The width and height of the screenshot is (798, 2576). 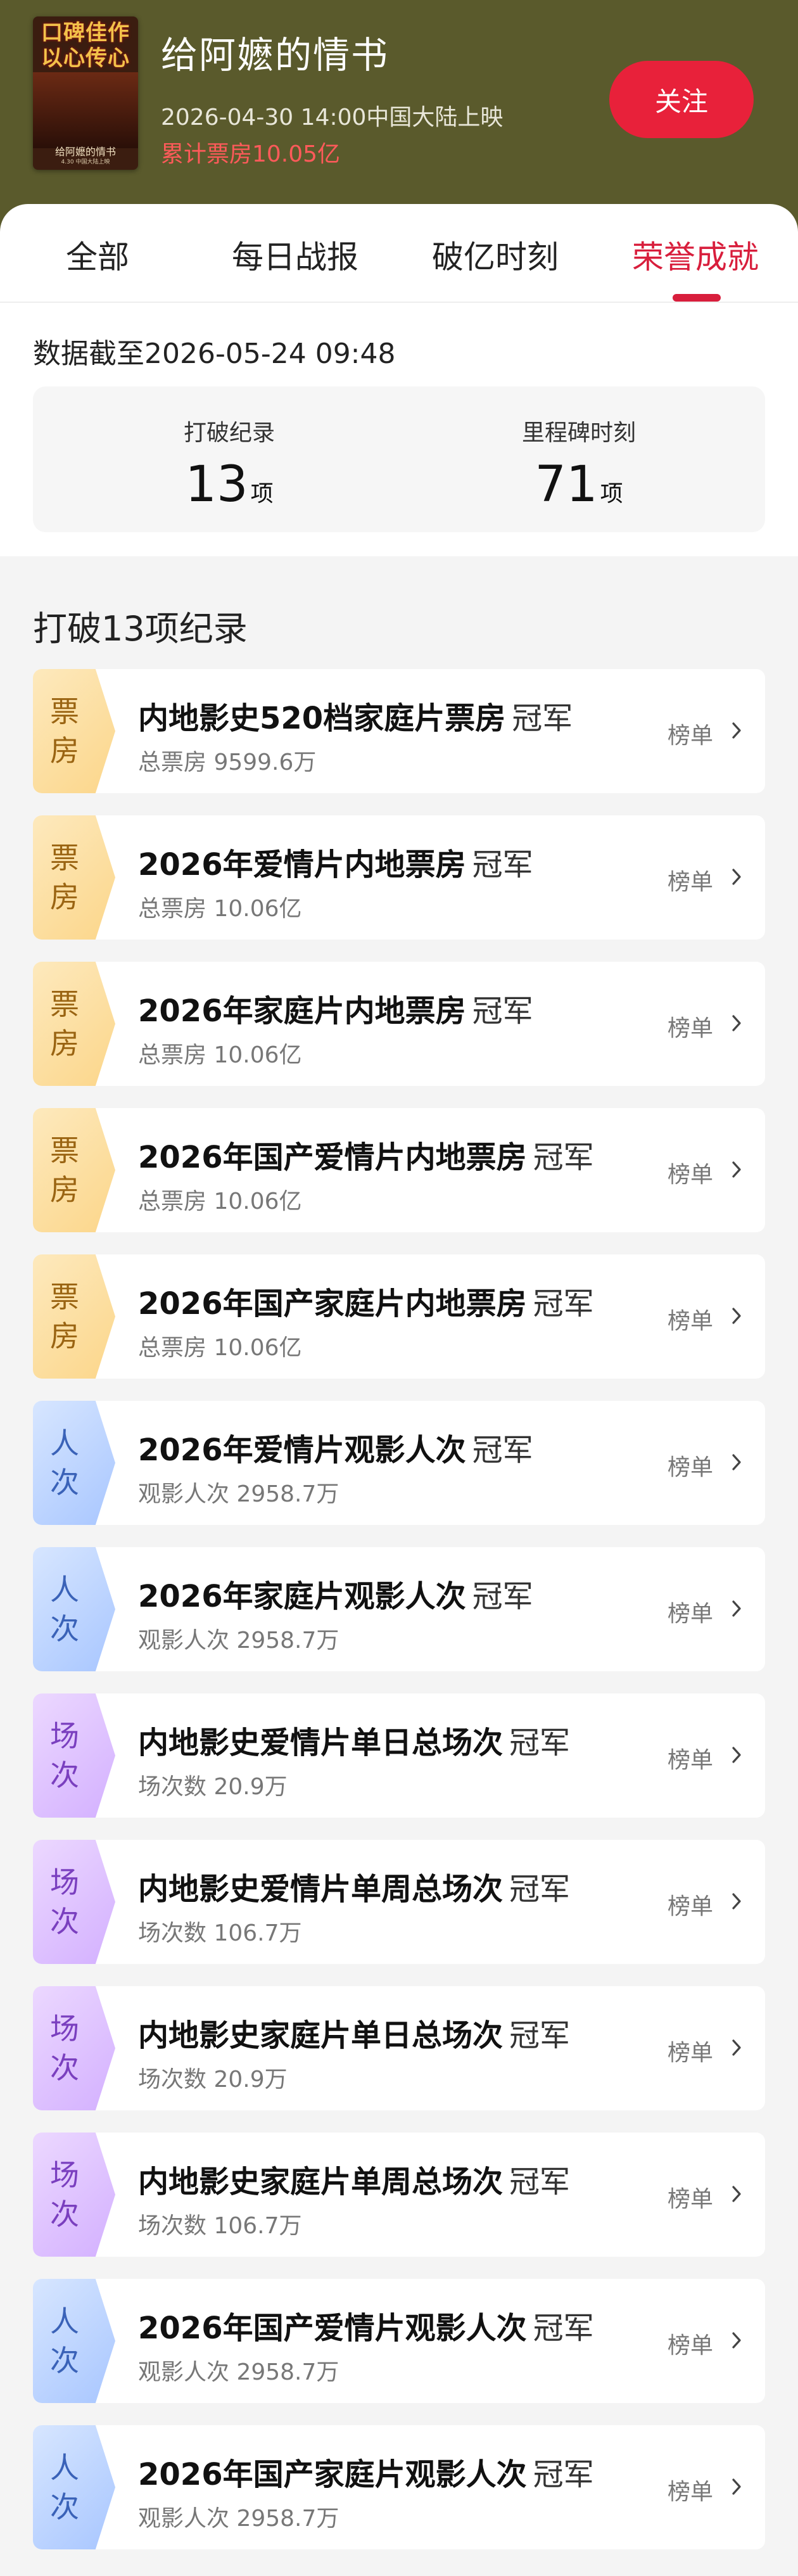 What do you see at coordinates (220, 1202) in the screenshot?
I see `record-metric: 总票房 10.06亿` at bounding box center [220, 1202].